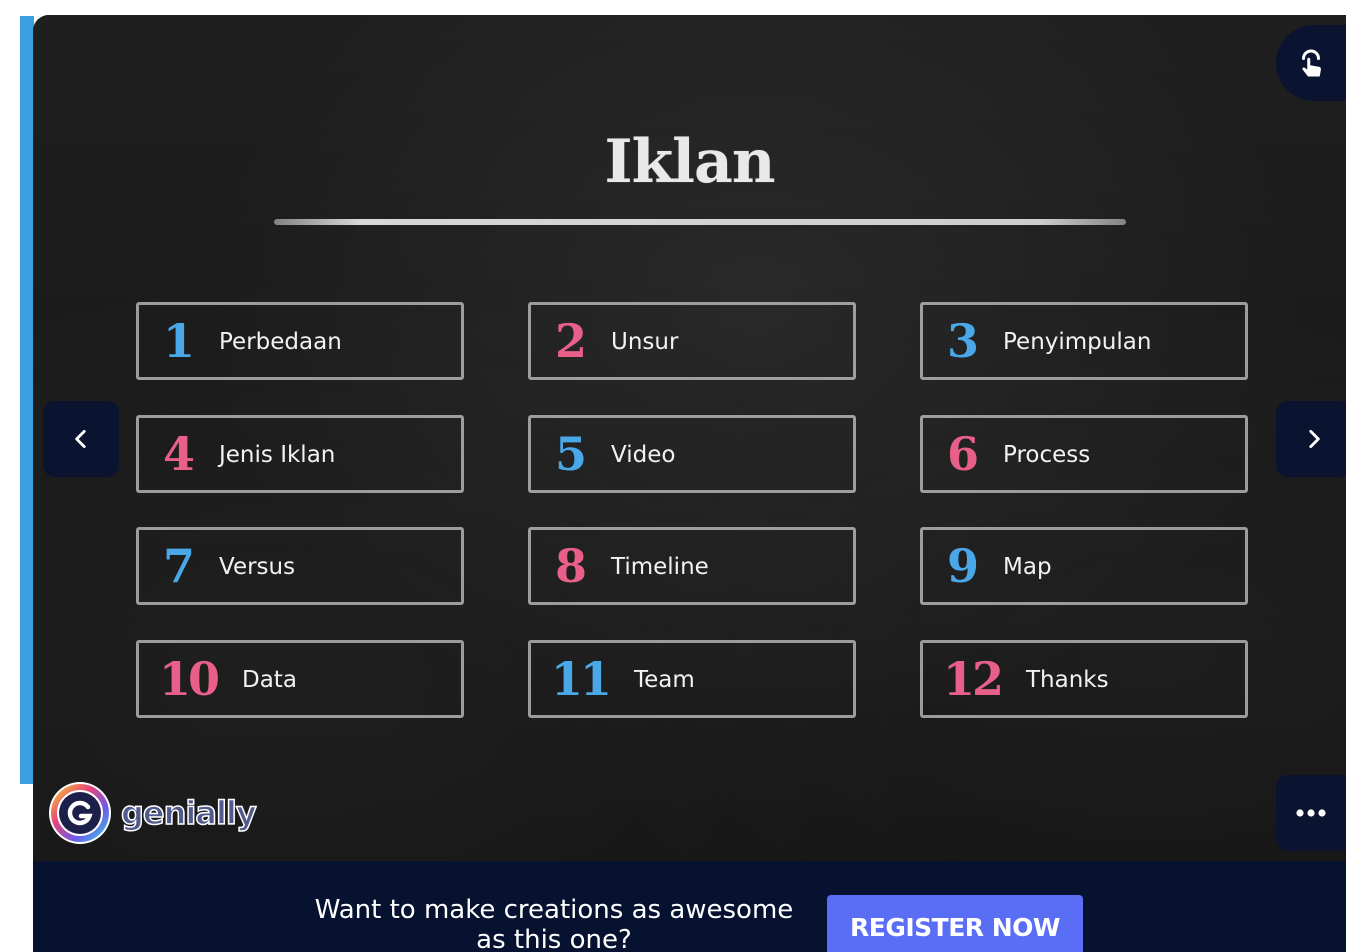  Describe the element at coordinates (571, 566) in the screenshot. I see `index-item-number: 8` at that location.